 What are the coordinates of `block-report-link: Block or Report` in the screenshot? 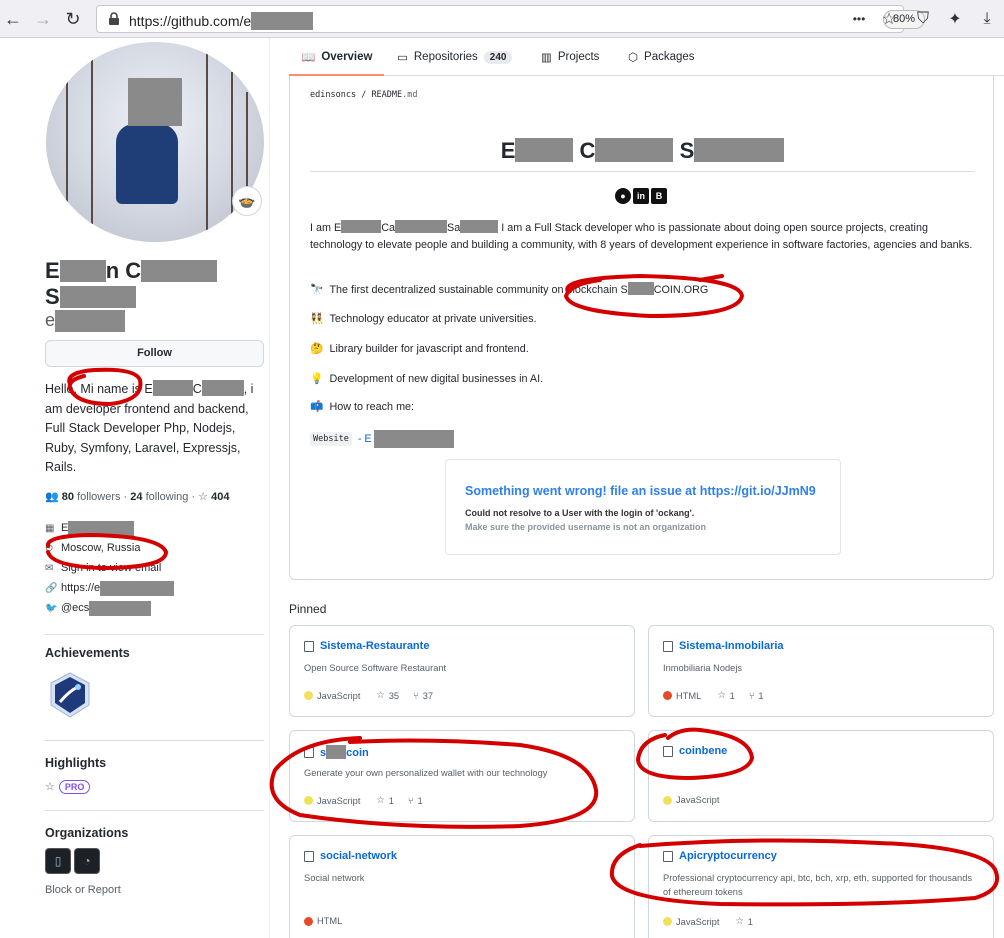 It's located at (83, 890).